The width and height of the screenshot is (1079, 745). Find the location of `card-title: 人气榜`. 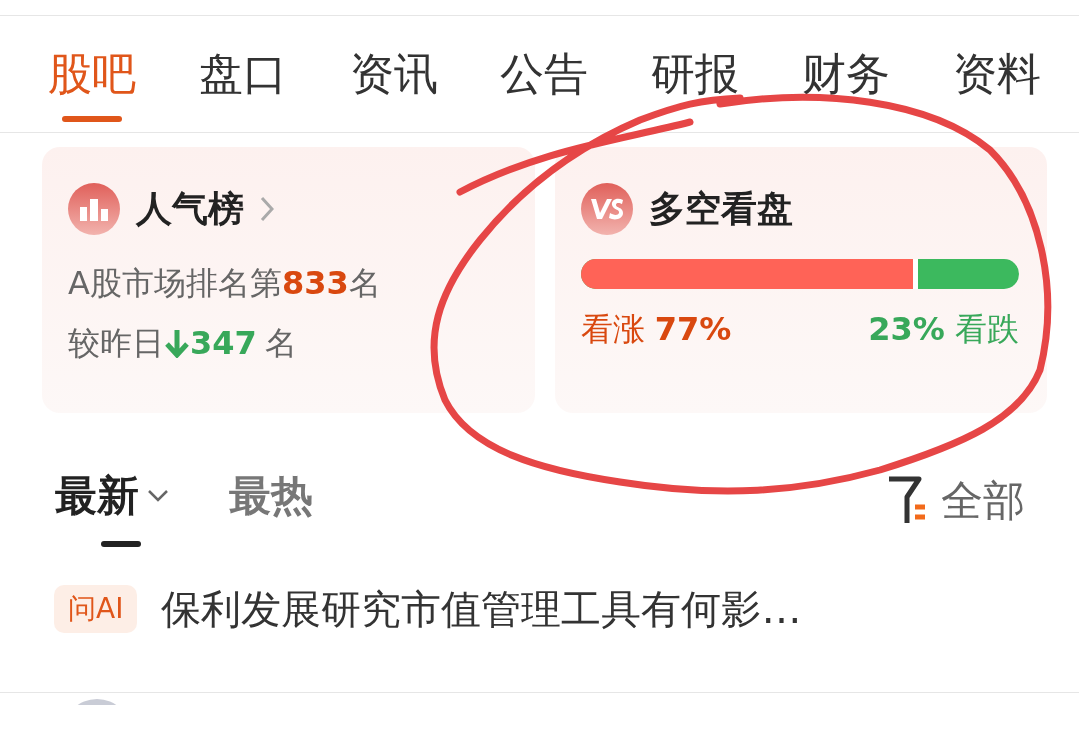

card-title: 人气榜 is located at coordinates (190, 209).